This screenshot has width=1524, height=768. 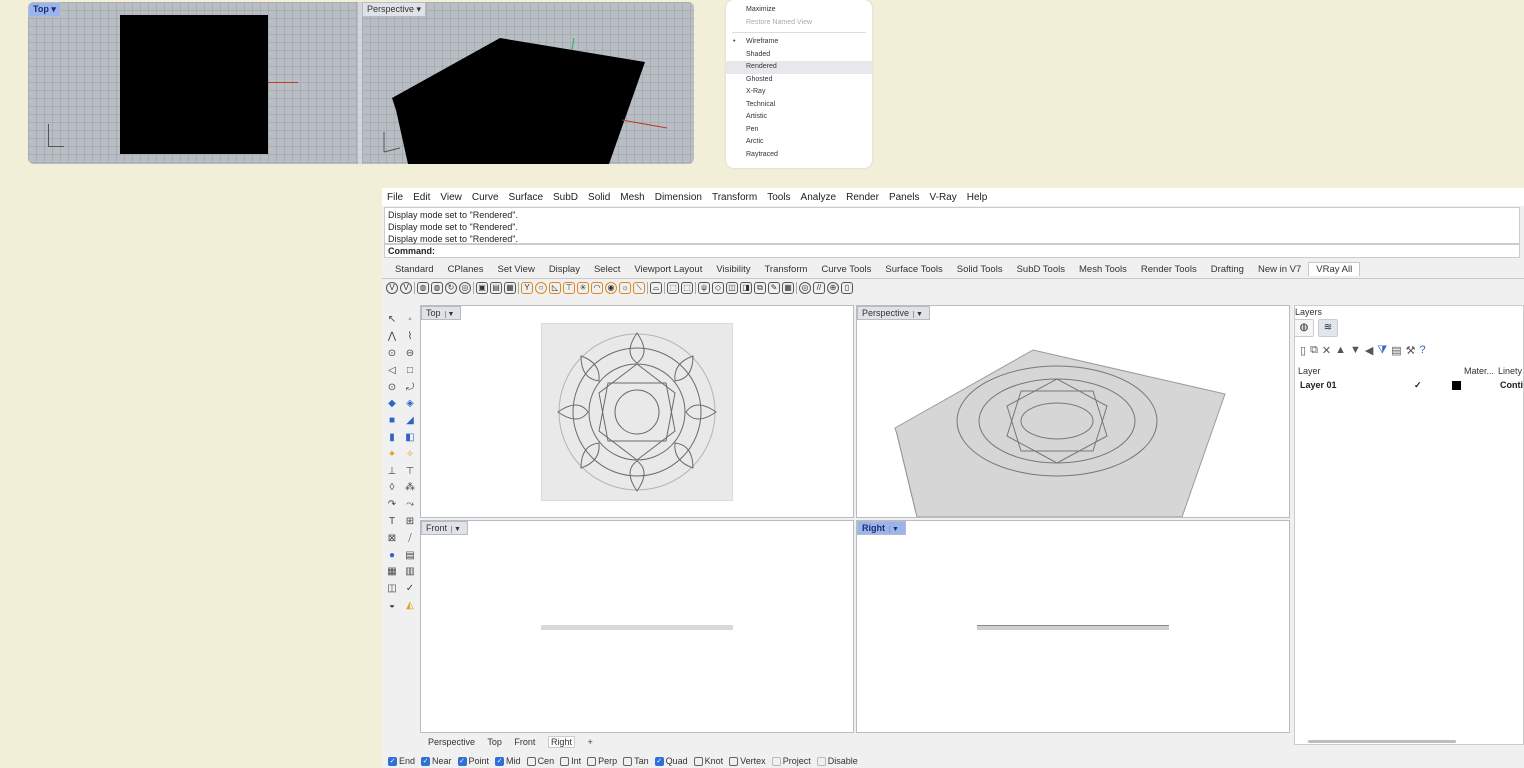 What do you see at coordinates (524, 742) in the screenshot?
I see `vp-tab-front: Front` at bounding box center [524, 742].